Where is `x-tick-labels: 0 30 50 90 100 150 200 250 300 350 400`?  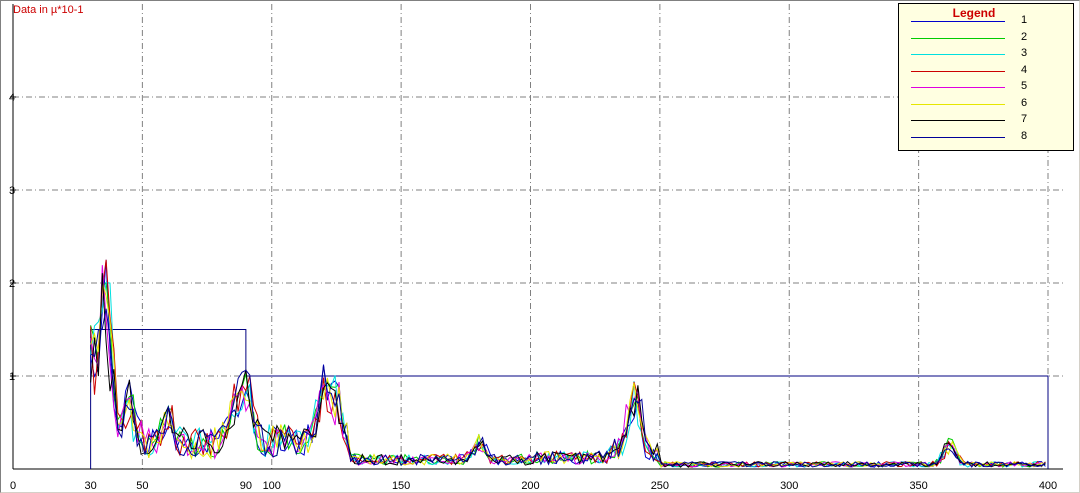 x-tick-labels: 0 30 50 90 100 150 200 250 300 350 400 is located at coordinates (533, 486).